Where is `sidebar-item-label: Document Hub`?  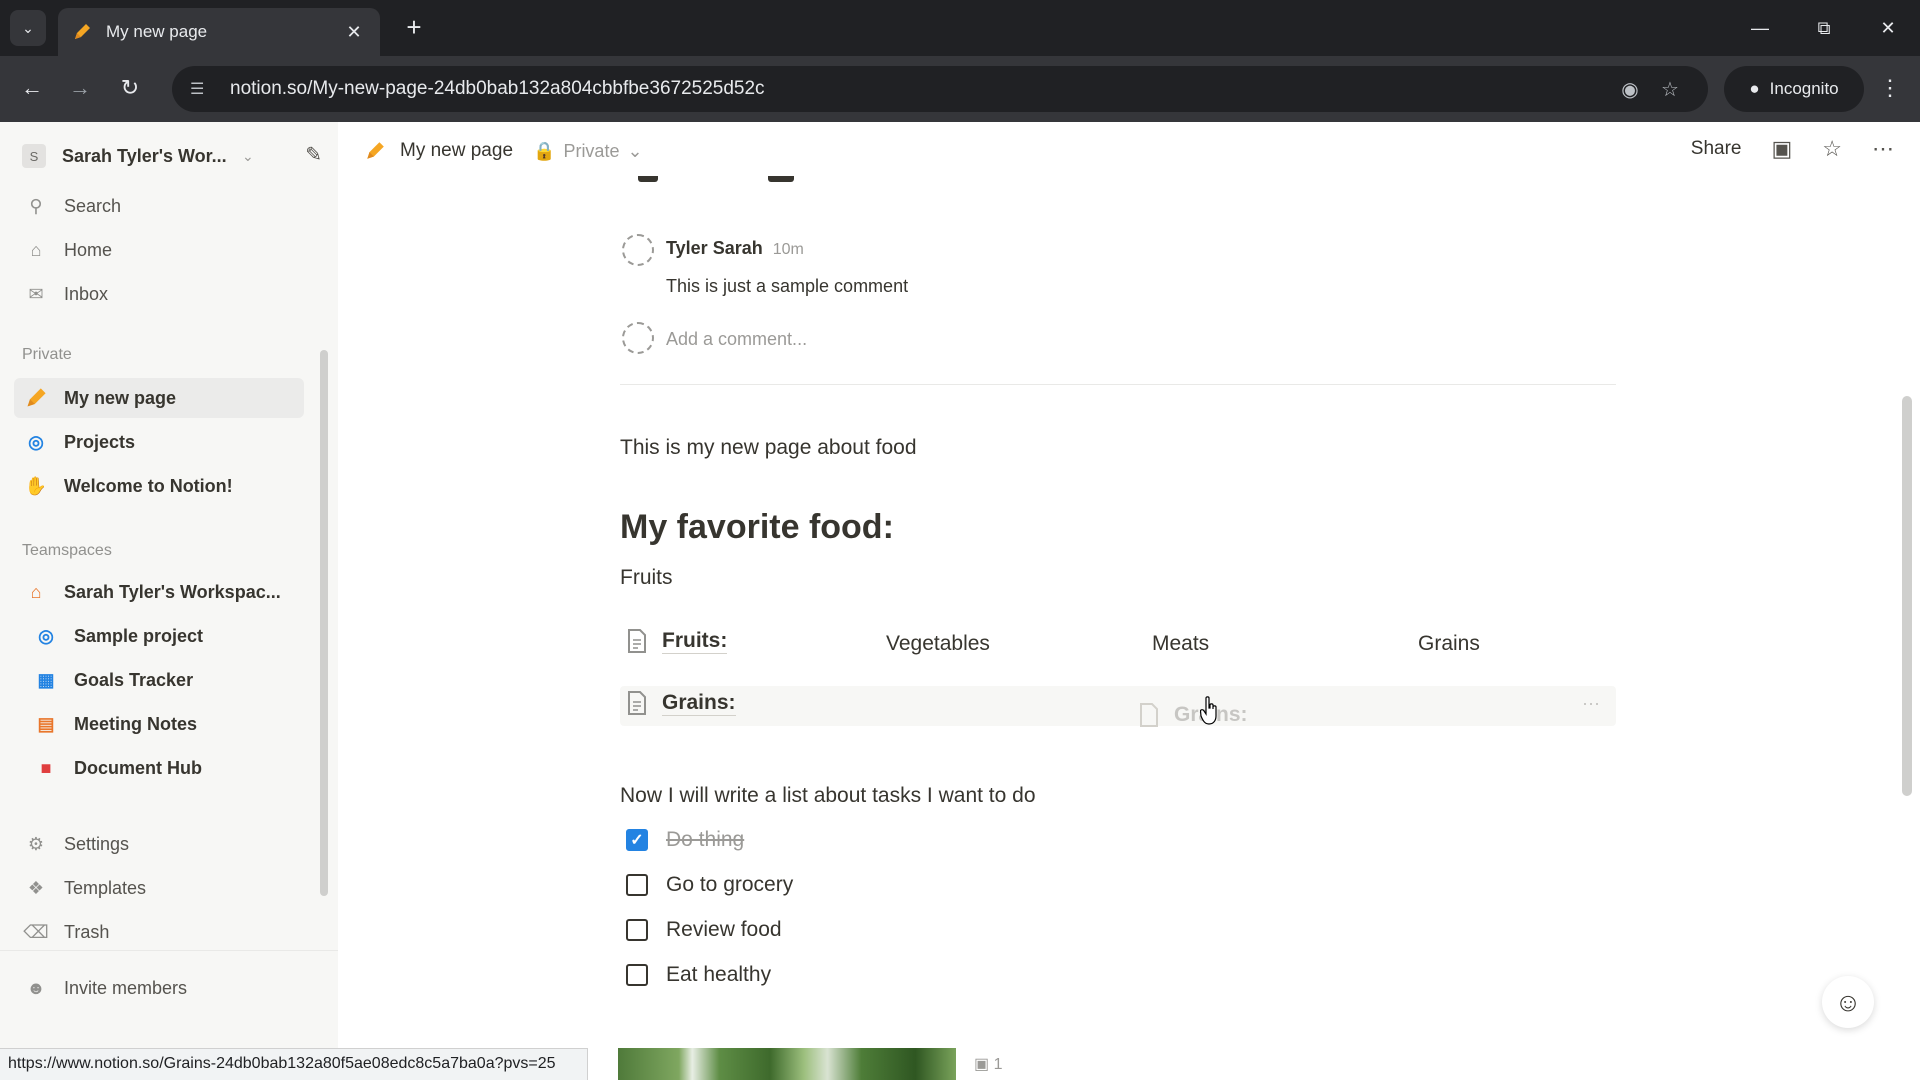 sidebar-item-label: Document Hub is located at coordinates (138, 767).